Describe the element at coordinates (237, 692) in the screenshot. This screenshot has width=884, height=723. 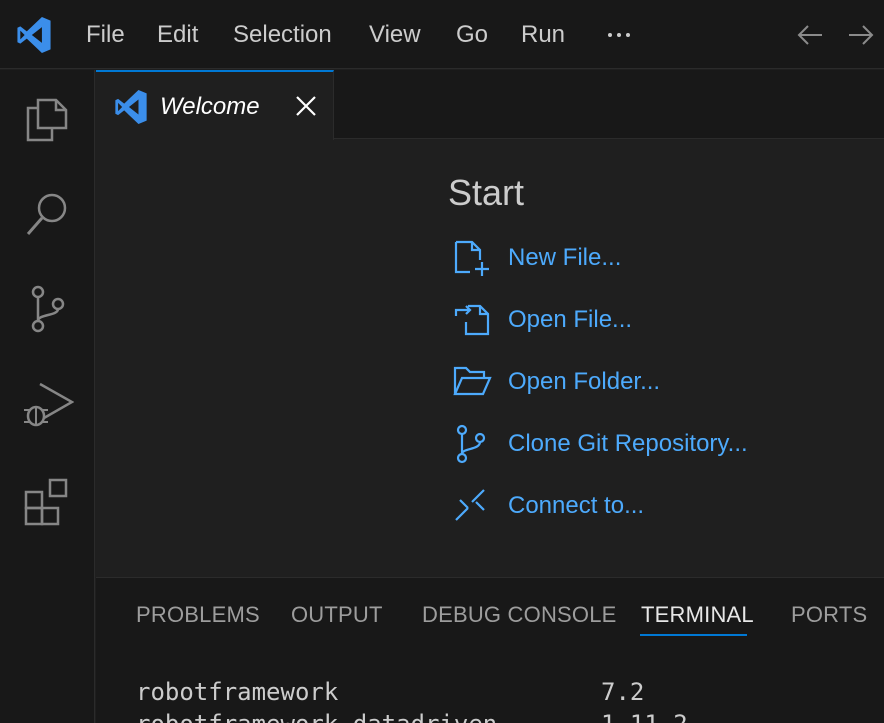
I see `terminal-package-name: robotframework` at that location.